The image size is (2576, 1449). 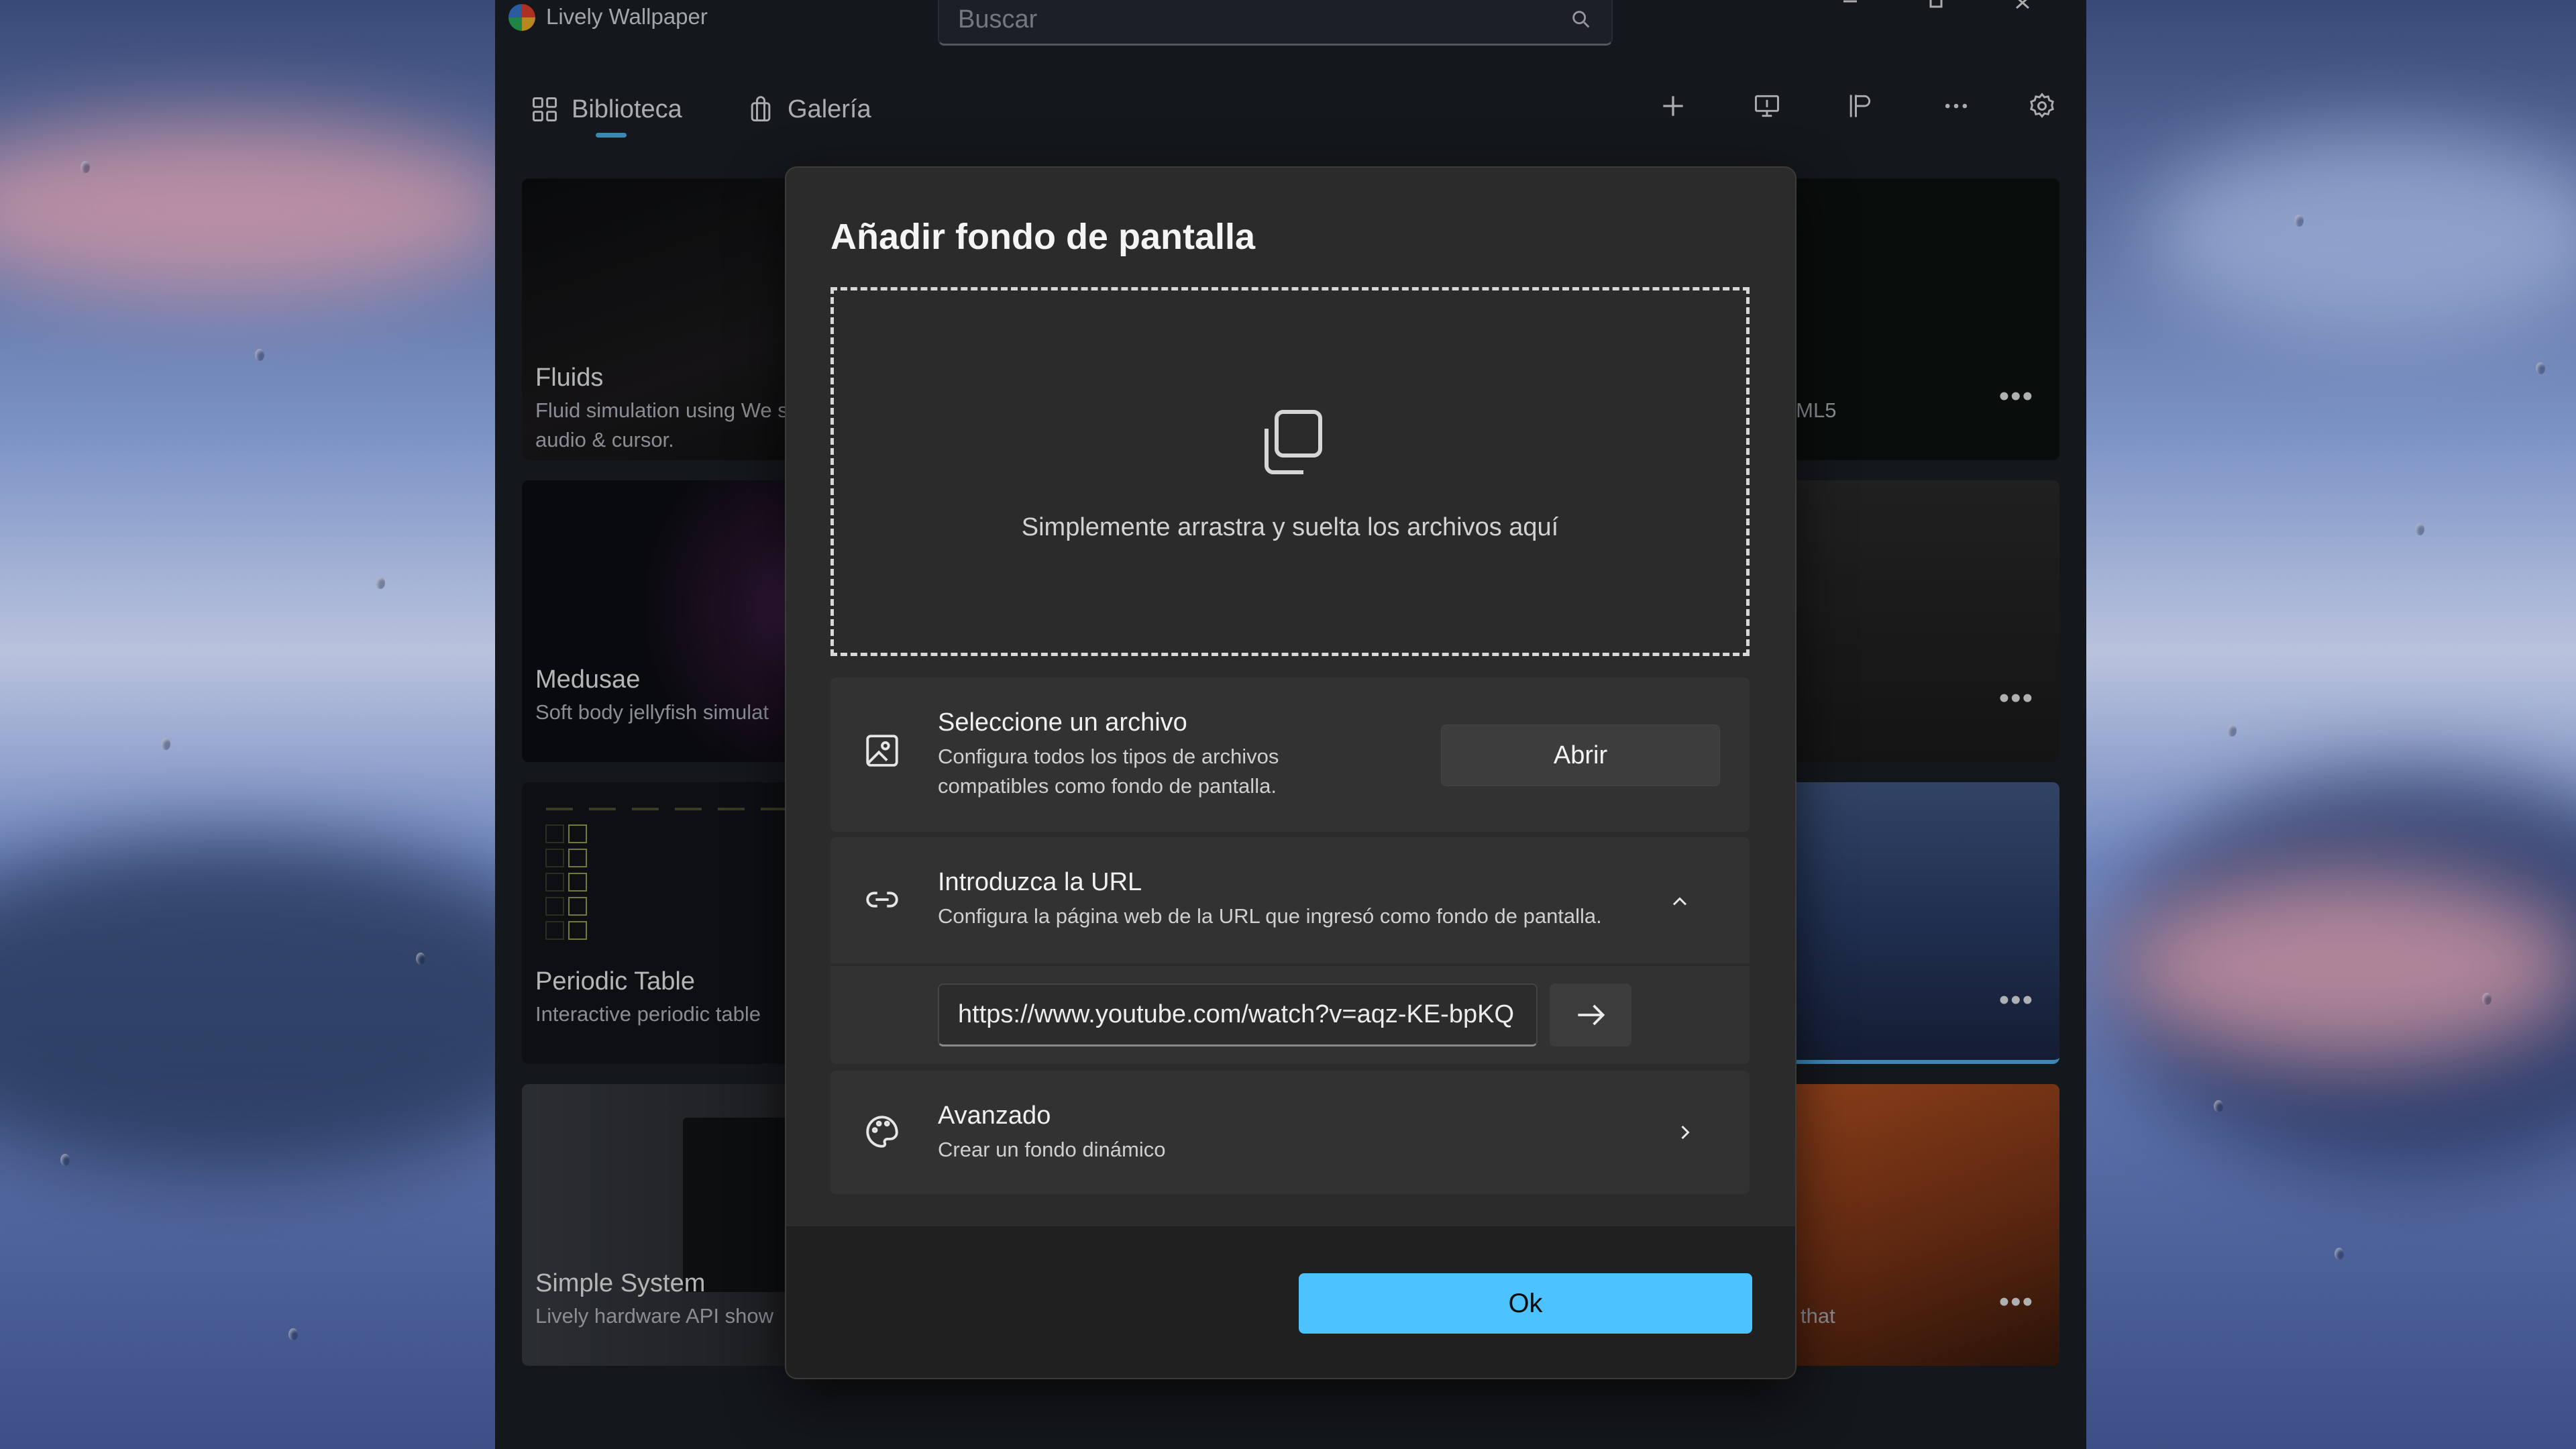 What do you see at coordinates (1238, 1014) in the screenshot?
I see `url-input` at bounding box center [1238, 1014].